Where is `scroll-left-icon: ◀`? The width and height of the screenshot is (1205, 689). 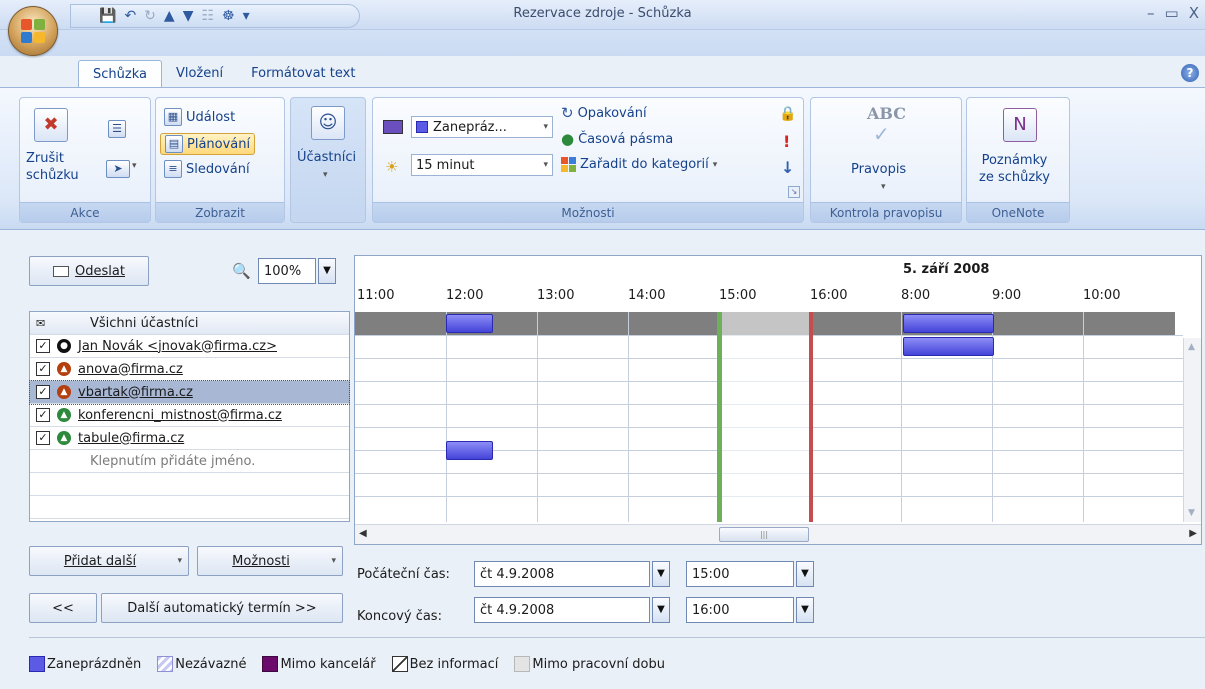 scroll-left-icon: ◀ is located at coordinates (363, 533).